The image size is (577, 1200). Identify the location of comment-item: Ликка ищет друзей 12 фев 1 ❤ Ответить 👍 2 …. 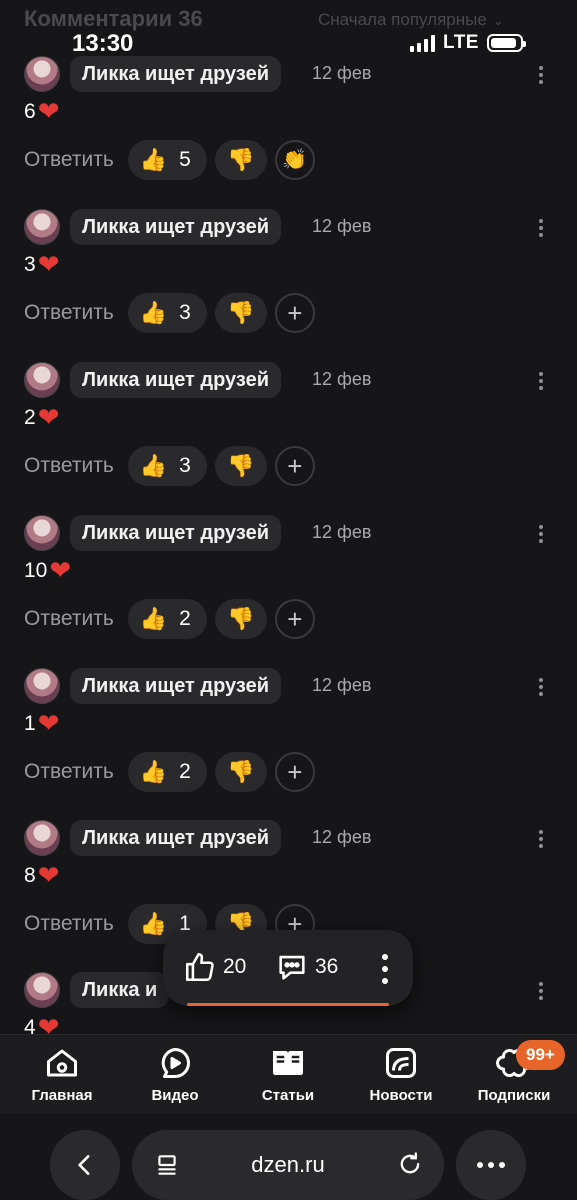
(288, 744).